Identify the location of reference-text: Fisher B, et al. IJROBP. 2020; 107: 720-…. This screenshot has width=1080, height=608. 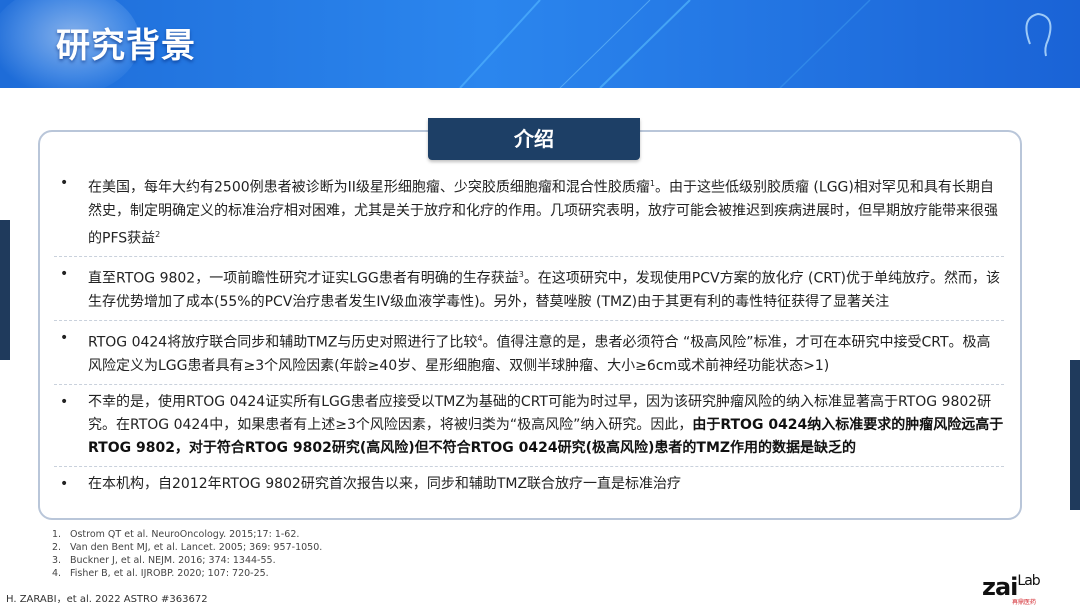
(169, 573).